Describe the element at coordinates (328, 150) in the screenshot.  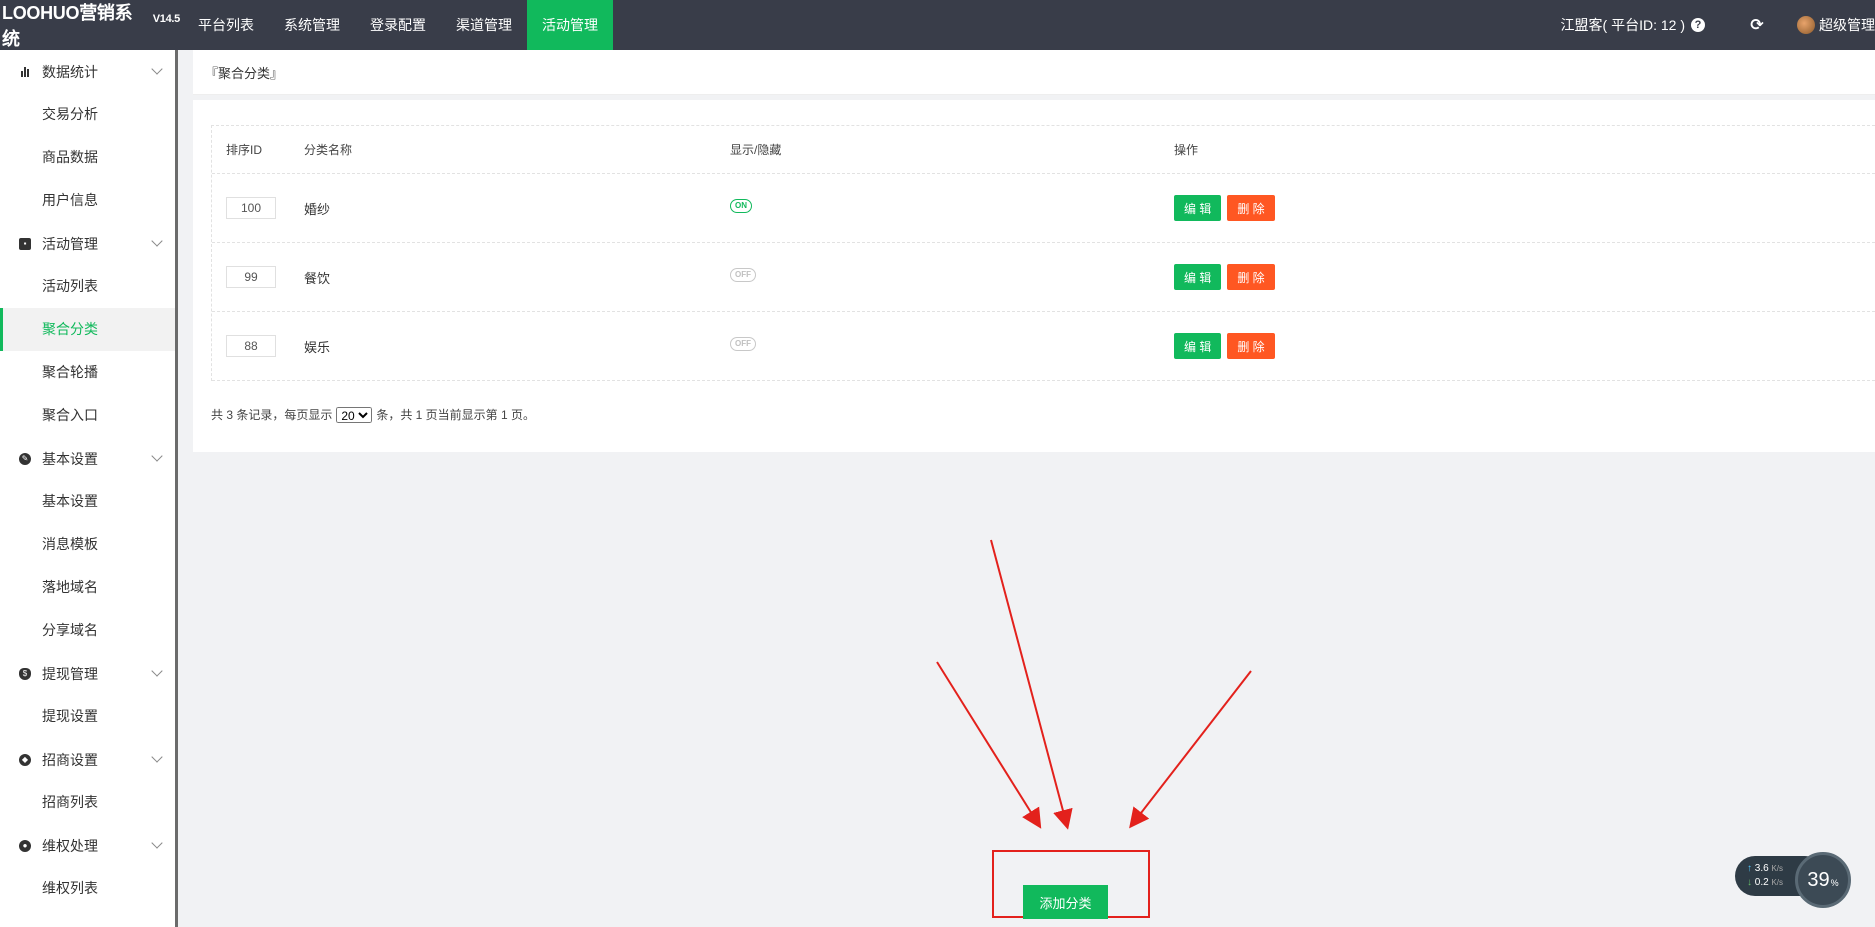
I see `header-category-name: 分类名称` at that location.